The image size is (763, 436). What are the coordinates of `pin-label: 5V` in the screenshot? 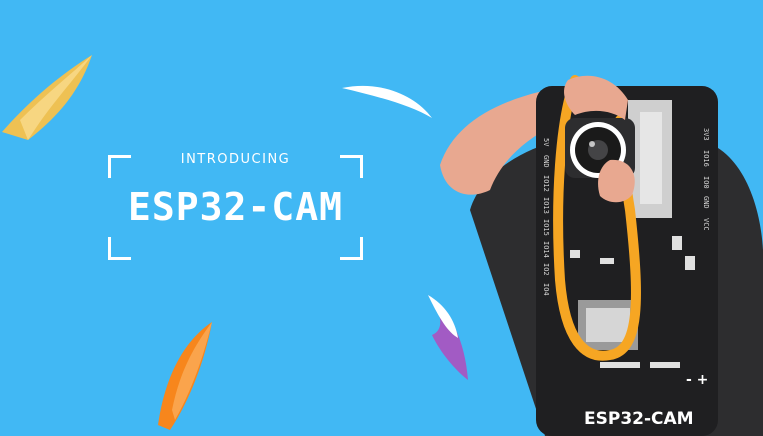 It's located at (546, 142).